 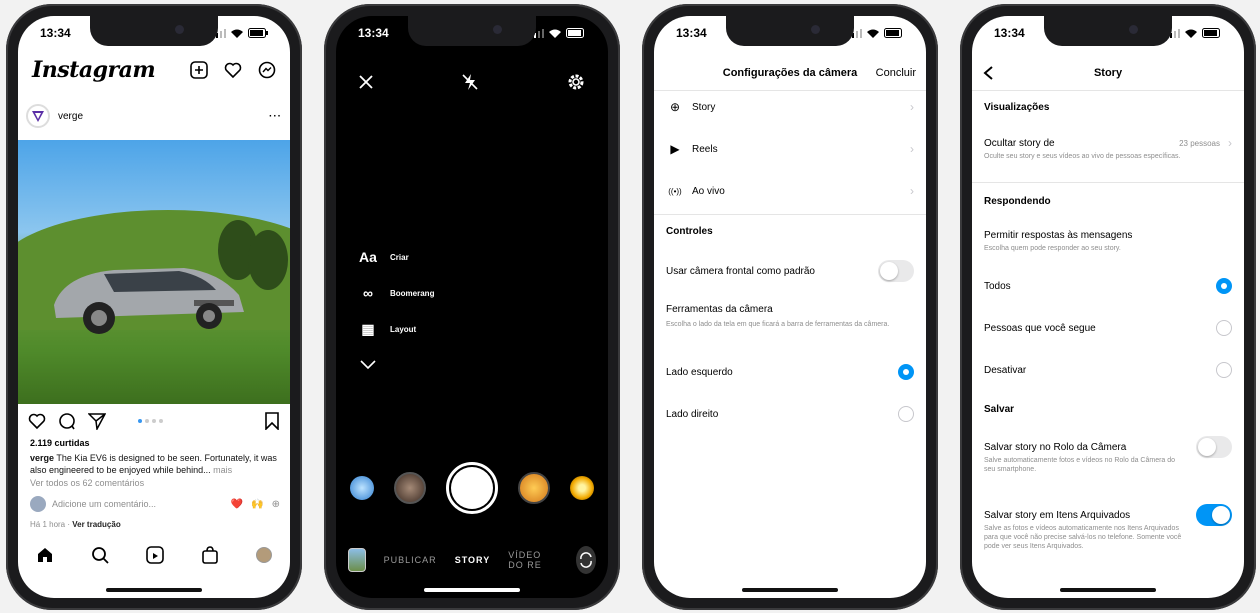 What do you see at coordinates (237, 504) in the screenshot?
I see `heart-emoji: ❤️` at bounding box center [237, 504].